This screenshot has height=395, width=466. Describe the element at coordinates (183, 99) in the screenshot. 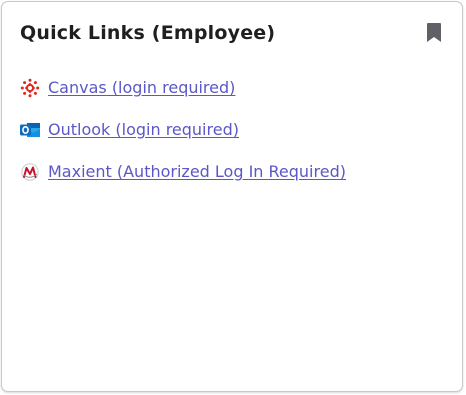

I see `list-item: Canvas (login required)` at that location.